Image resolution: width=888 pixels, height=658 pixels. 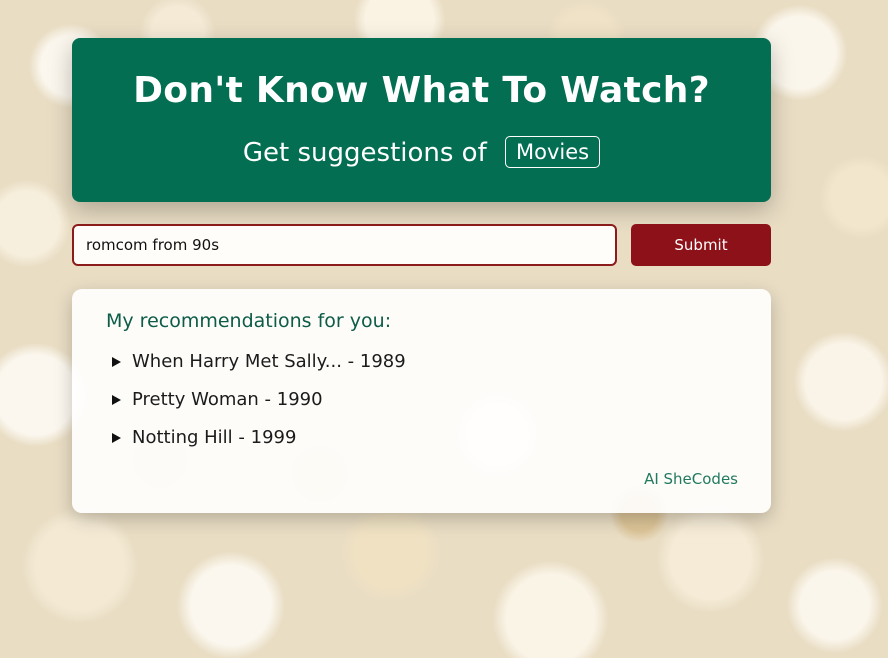 I want to click on list-item: When Harry Met Sally... - 1989, so click(x=259, y=370).